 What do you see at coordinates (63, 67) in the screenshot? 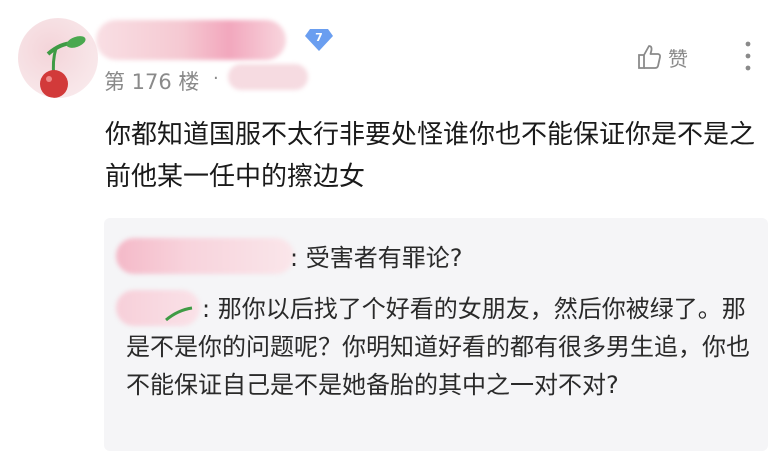
I see `cherry-avatar-icon` at bounding box center [63, 67].